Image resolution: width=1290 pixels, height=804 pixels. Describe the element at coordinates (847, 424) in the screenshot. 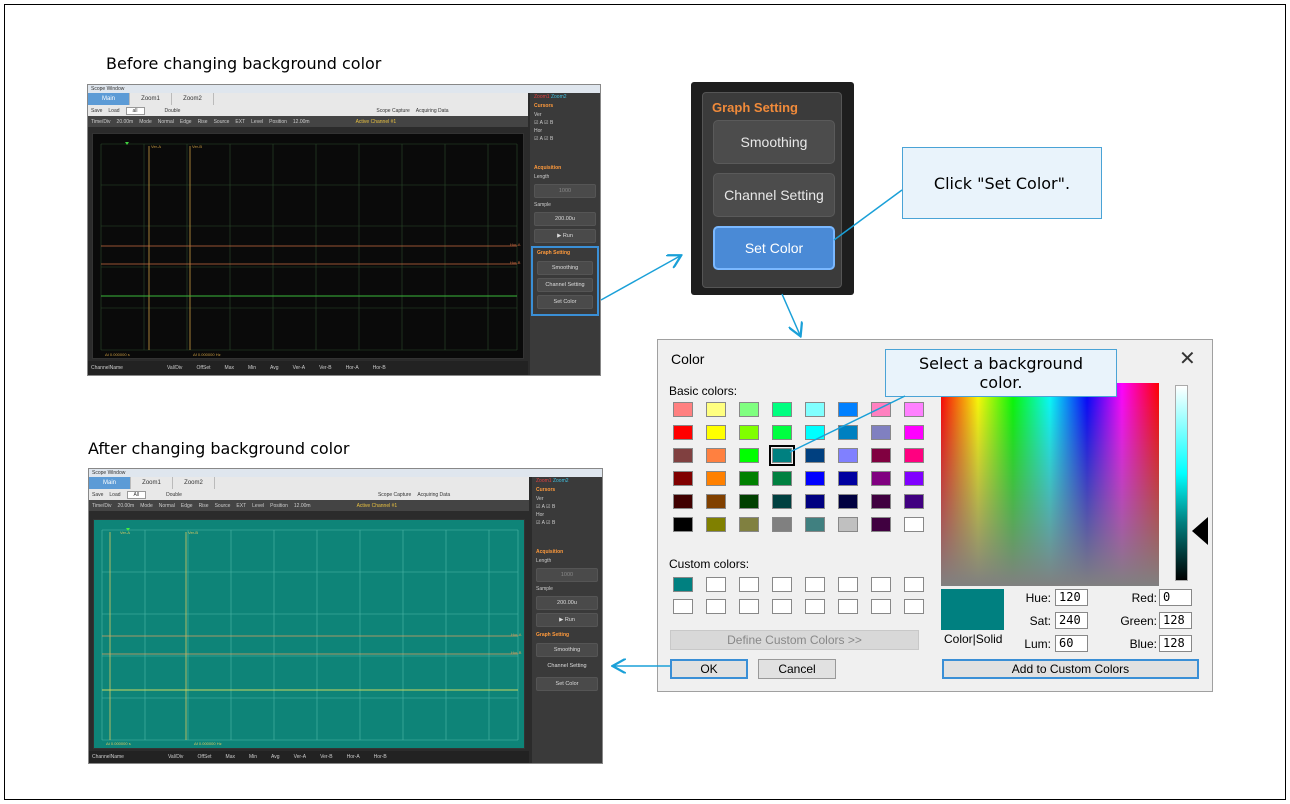

I see `callout-line-swatch` at that location.